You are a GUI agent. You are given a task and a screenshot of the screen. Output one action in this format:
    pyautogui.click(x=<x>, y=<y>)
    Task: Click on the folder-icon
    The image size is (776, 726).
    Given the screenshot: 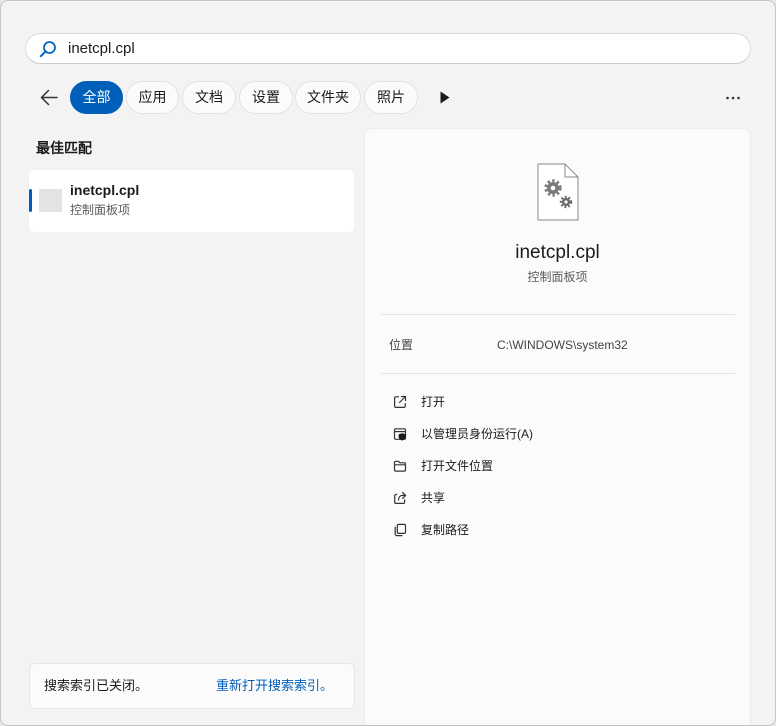 What is the action you would take?
    pyautogui.click(x=400, y=466)
    